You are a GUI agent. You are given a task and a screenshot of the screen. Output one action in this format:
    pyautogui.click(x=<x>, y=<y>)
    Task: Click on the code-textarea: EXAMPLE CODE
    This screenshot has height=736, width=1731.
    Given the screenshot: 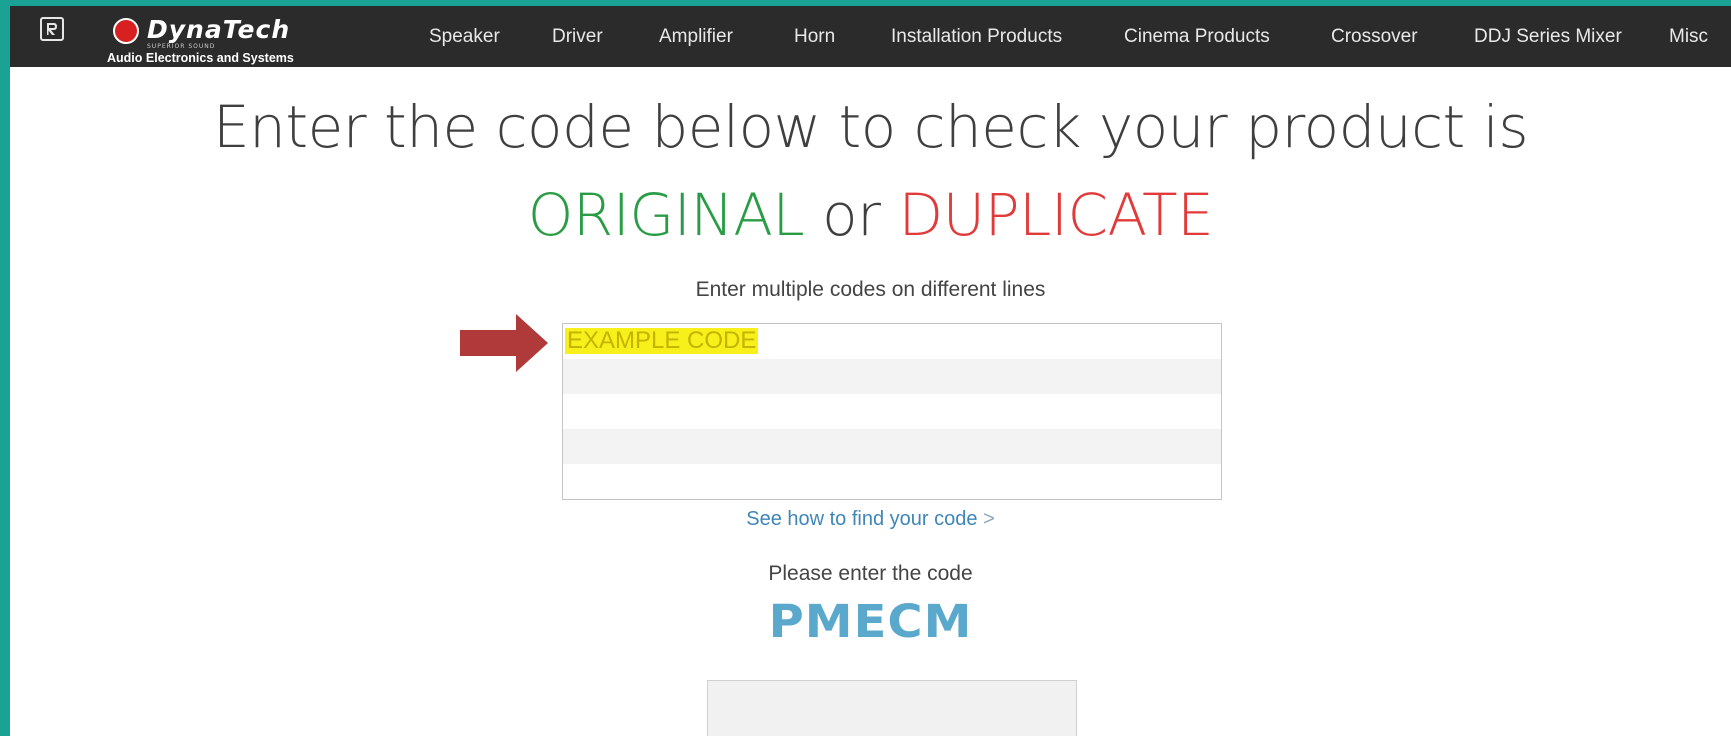 What is the action you would take?
    pyautogui.click(x=892, y=411)
    